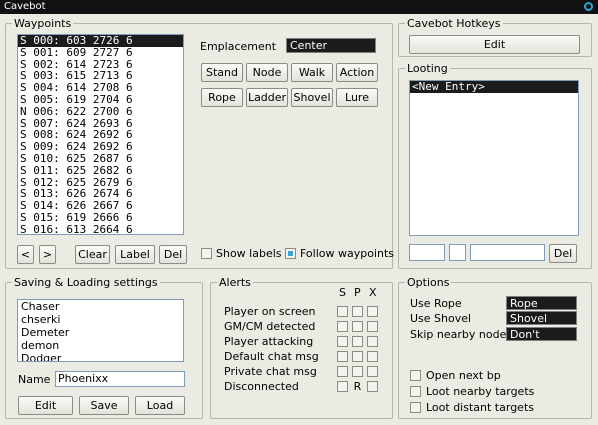  I want to click on options-legend: Options, so click(428, 282).